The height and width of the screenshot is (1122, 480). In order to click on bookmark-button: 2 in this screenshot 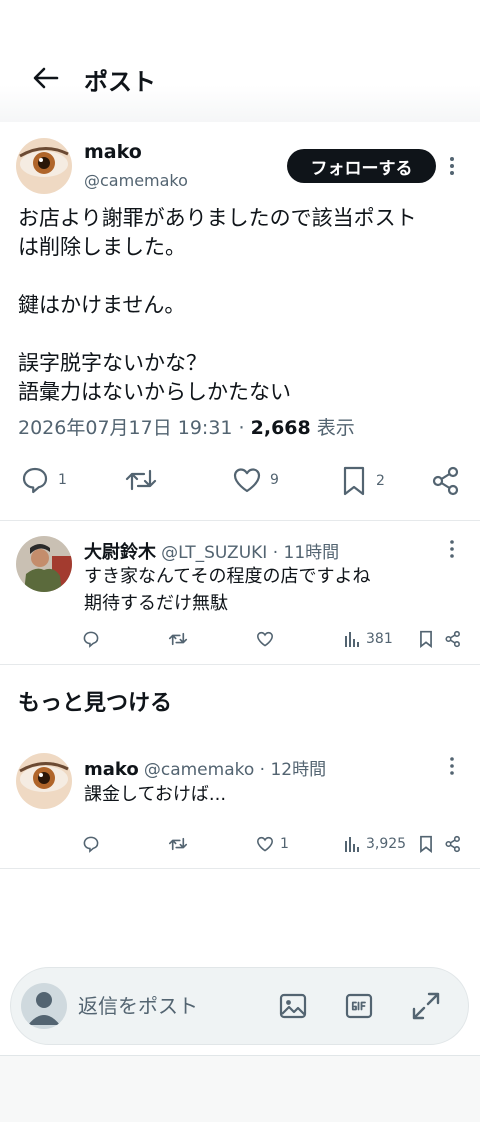, I will do `click(362, 481)`.